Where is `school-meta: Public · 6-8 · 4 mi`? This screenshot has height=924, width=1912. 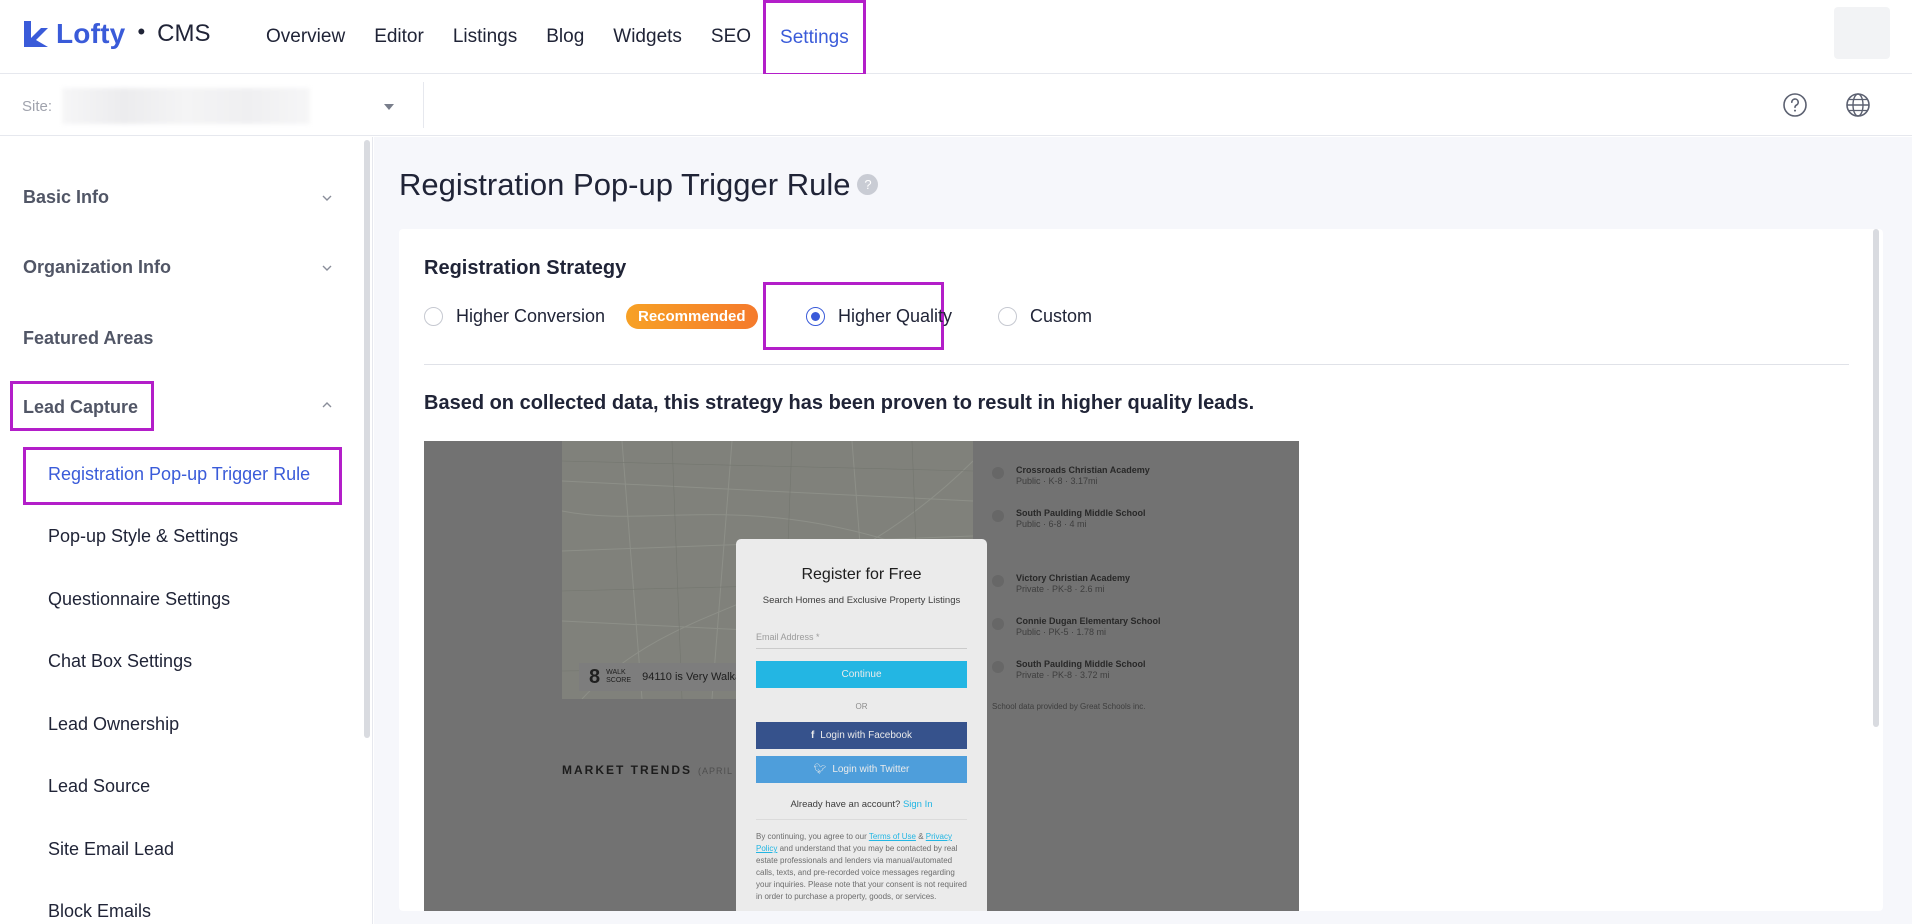 school-meta: Public · 6-8 · 4 mi is located at coordinates (1051, 524).